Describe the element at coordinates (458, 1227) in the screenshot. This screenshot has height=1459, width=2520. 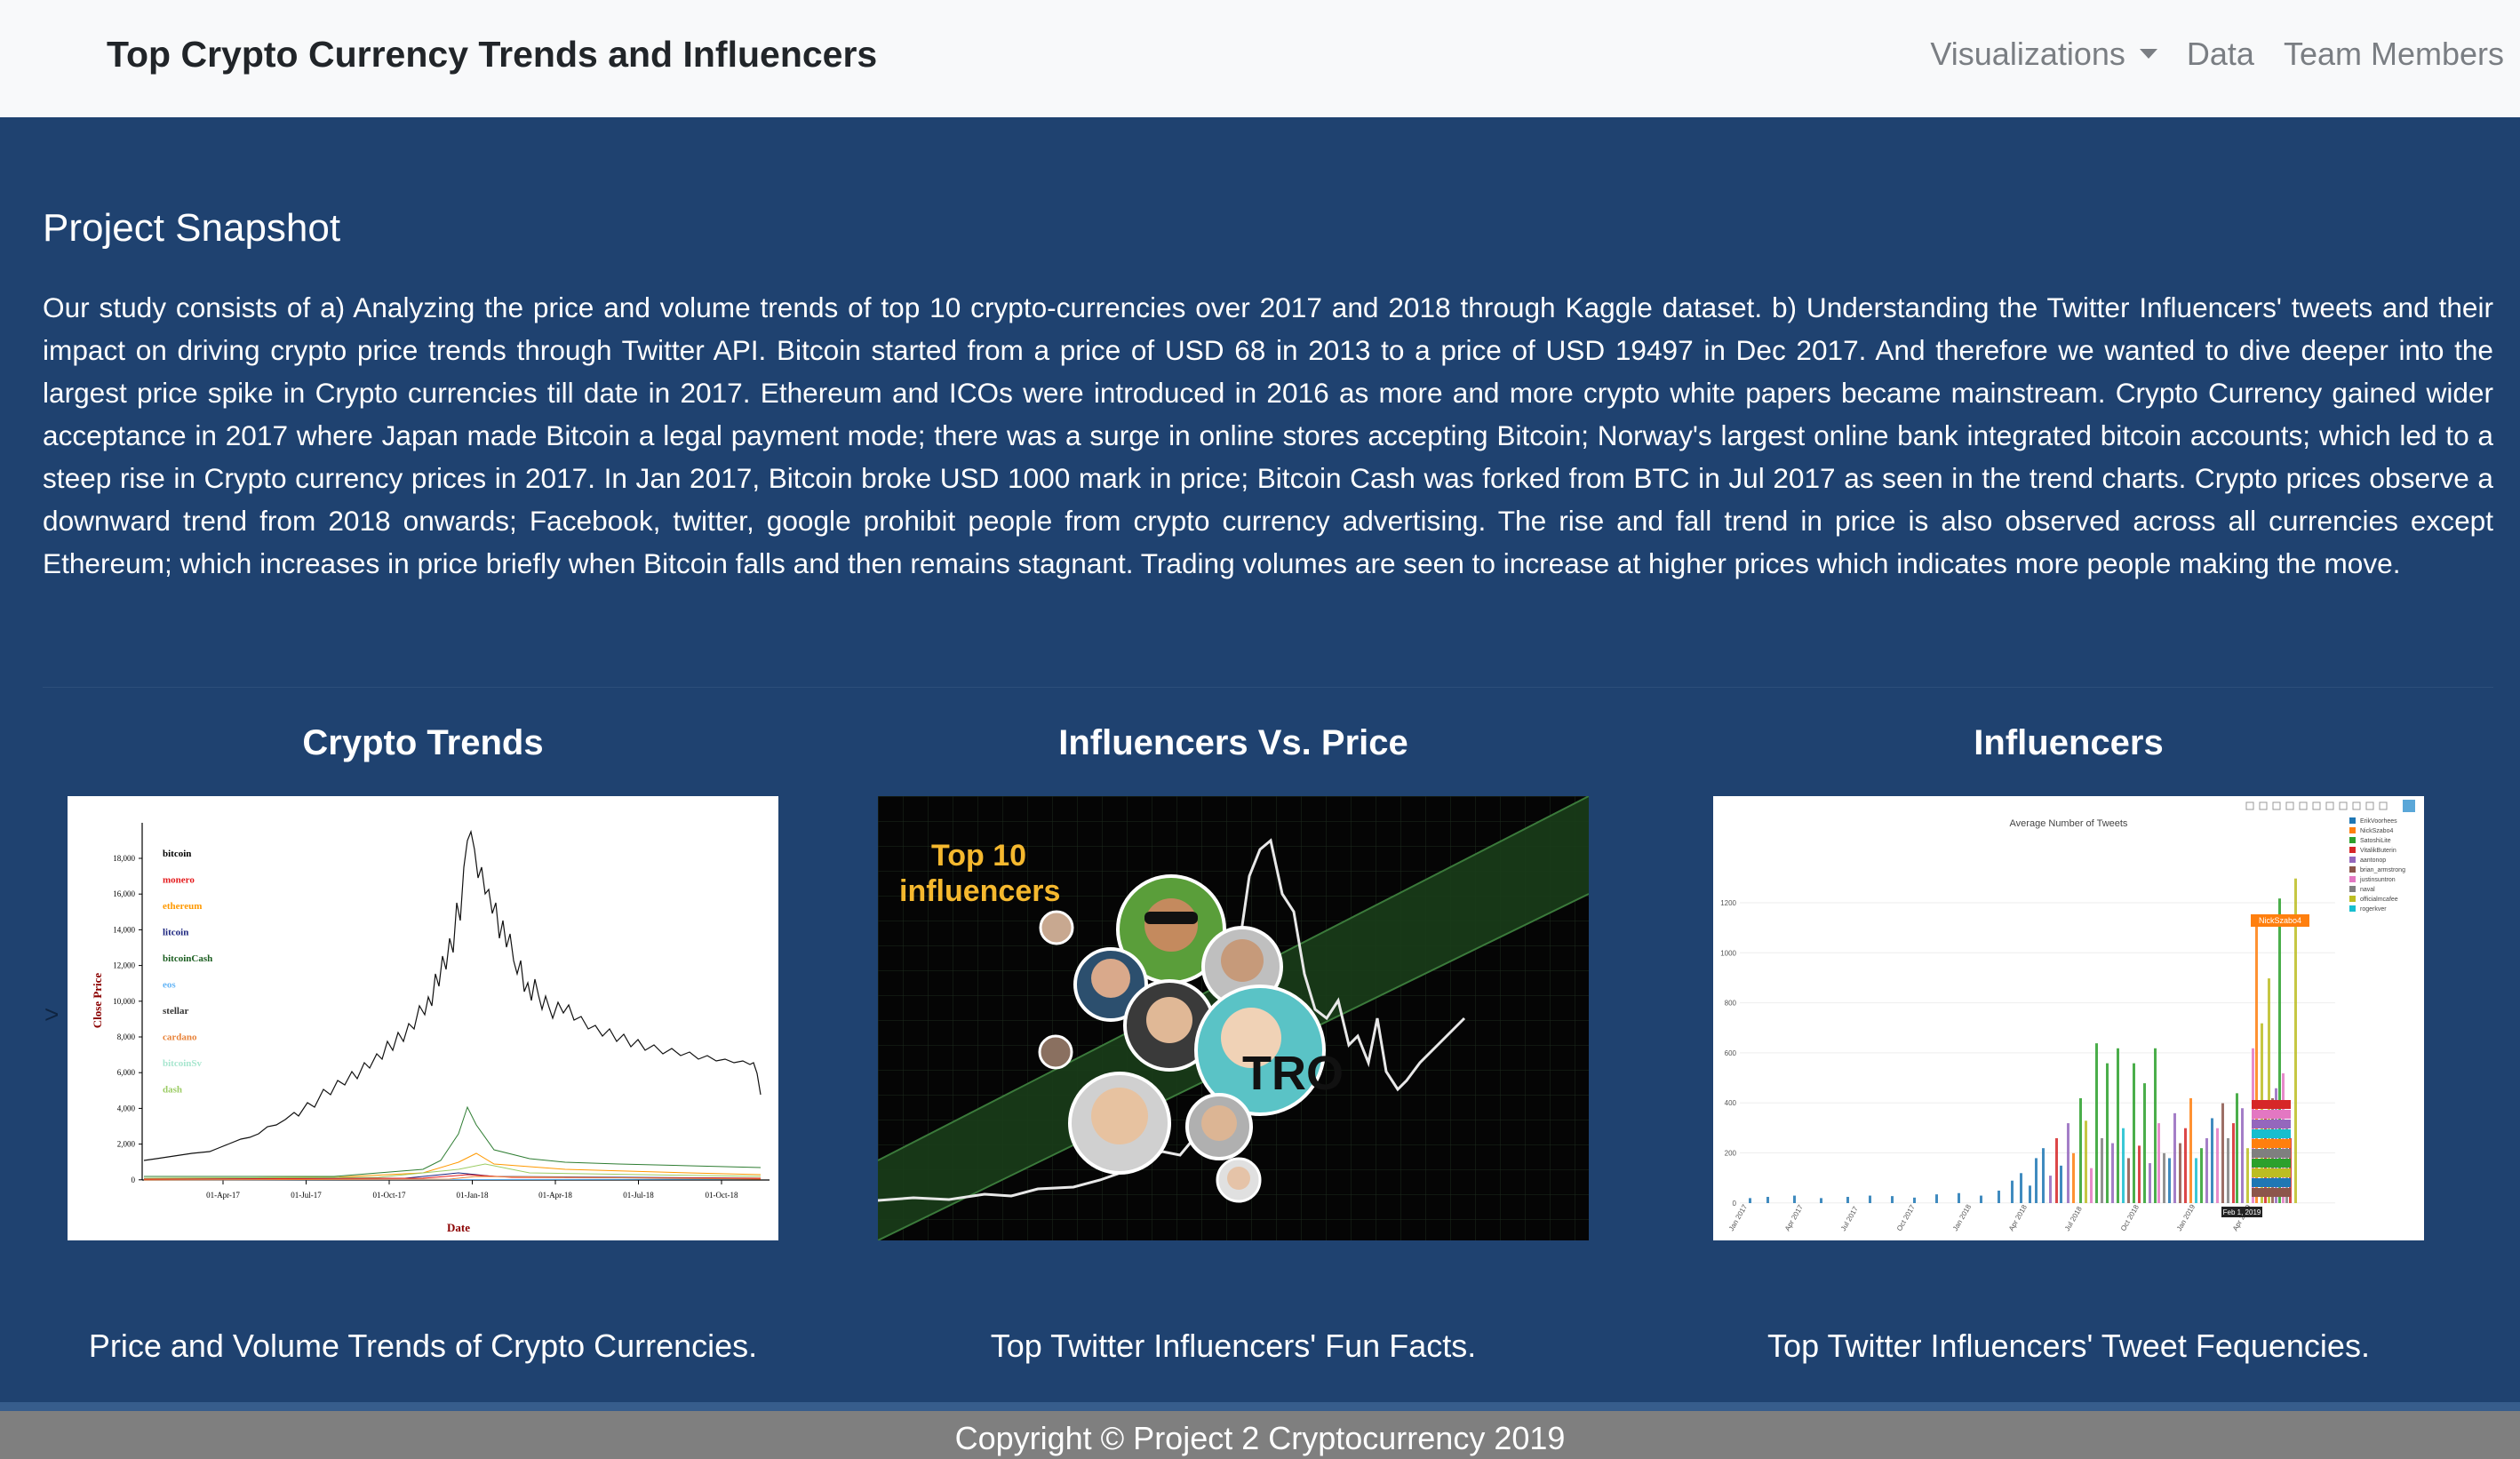
I see `x-axis-label: Date` at that location.